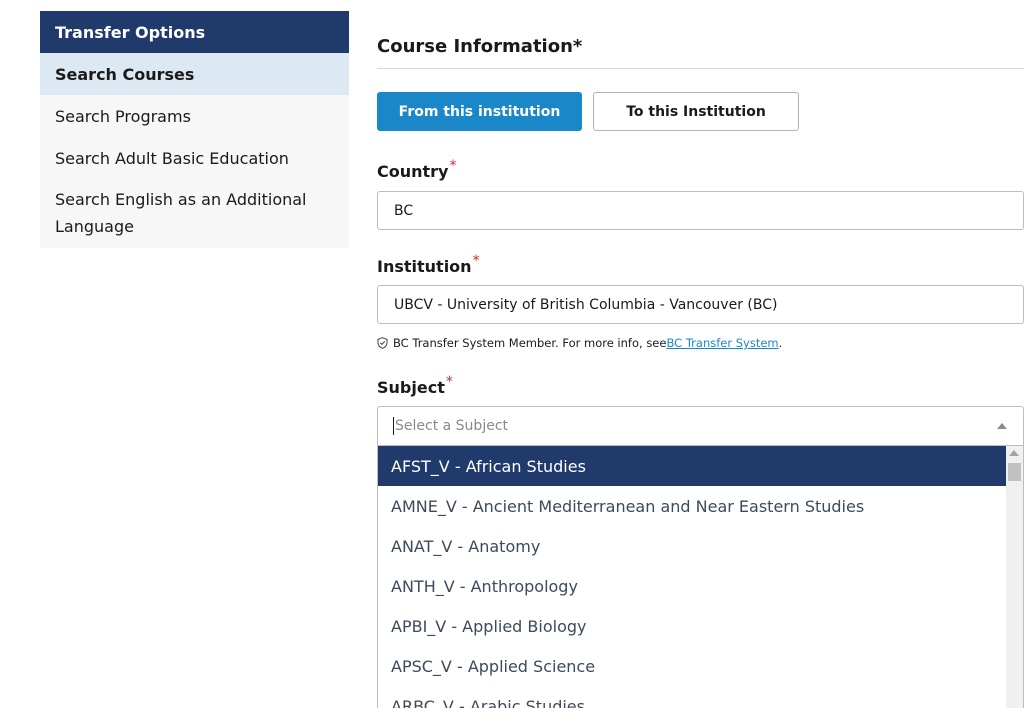 This screenshot has width=1029, height=708. Describe the element at coordinates (479, 111) in the screenshot. I see `from-institution-button: From this institution` at that location.